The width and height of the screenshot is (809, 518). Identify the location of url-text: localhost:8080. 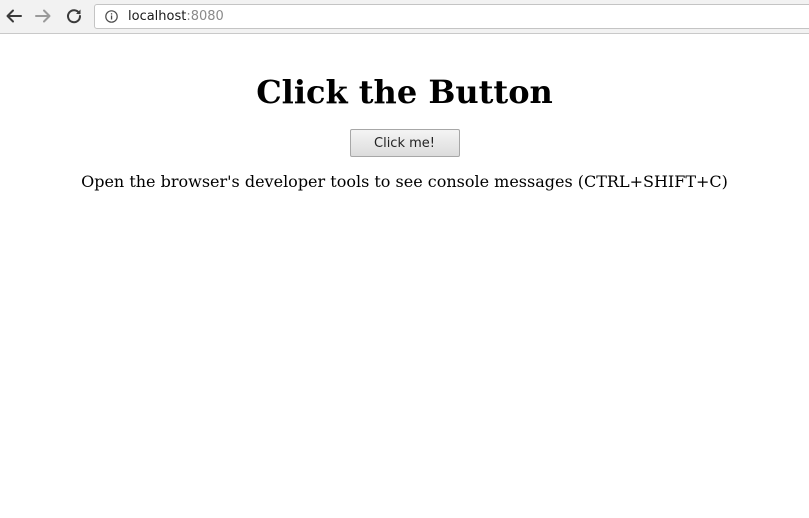
(176, 16).